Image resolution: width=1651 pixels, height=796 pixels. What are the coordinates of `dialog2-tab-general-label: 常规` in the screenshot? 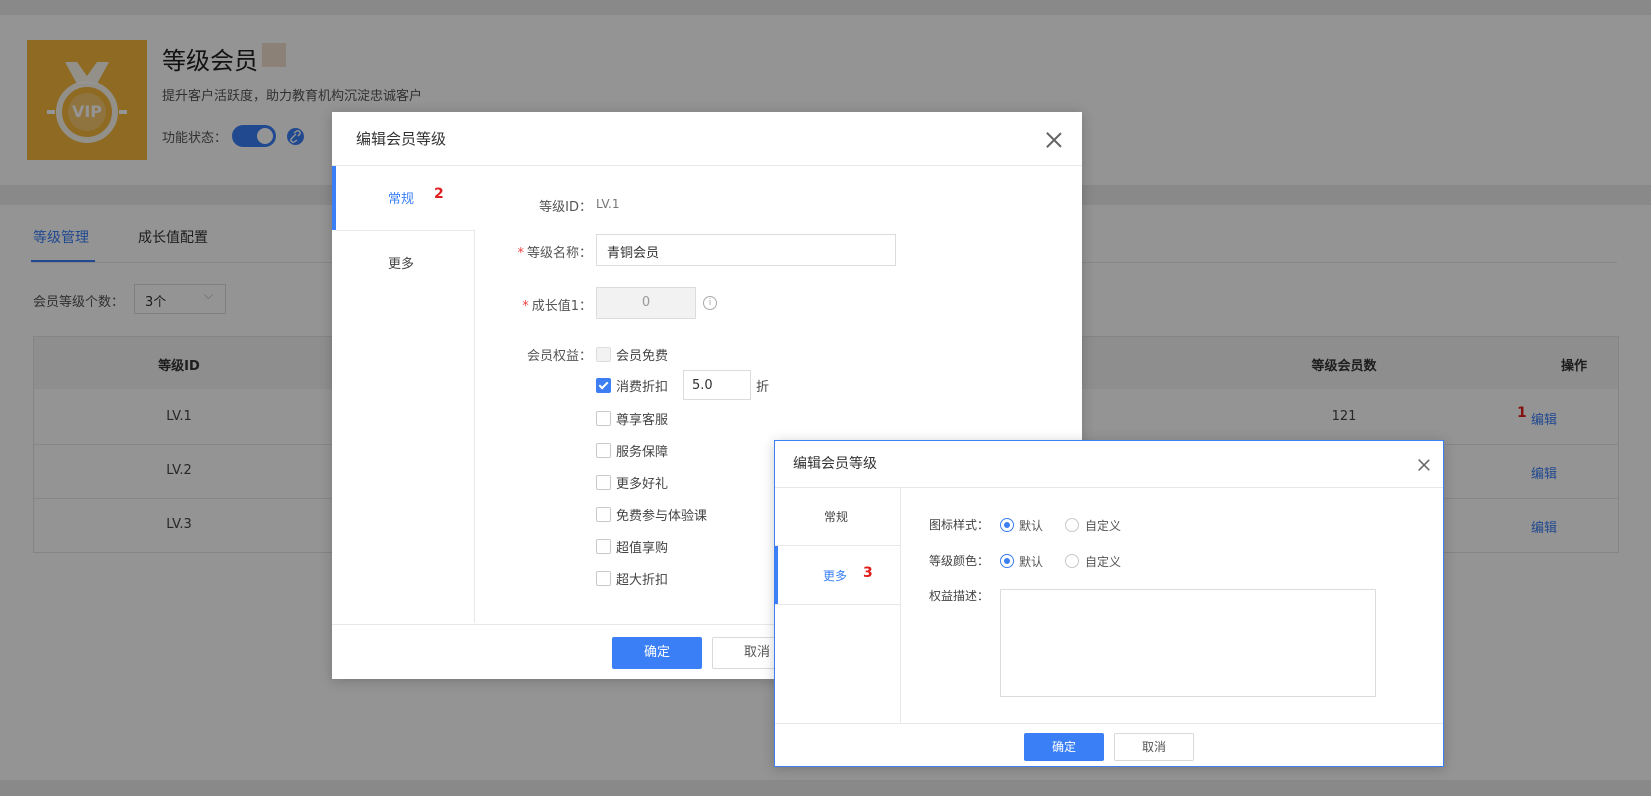 It's located at (836, 517).